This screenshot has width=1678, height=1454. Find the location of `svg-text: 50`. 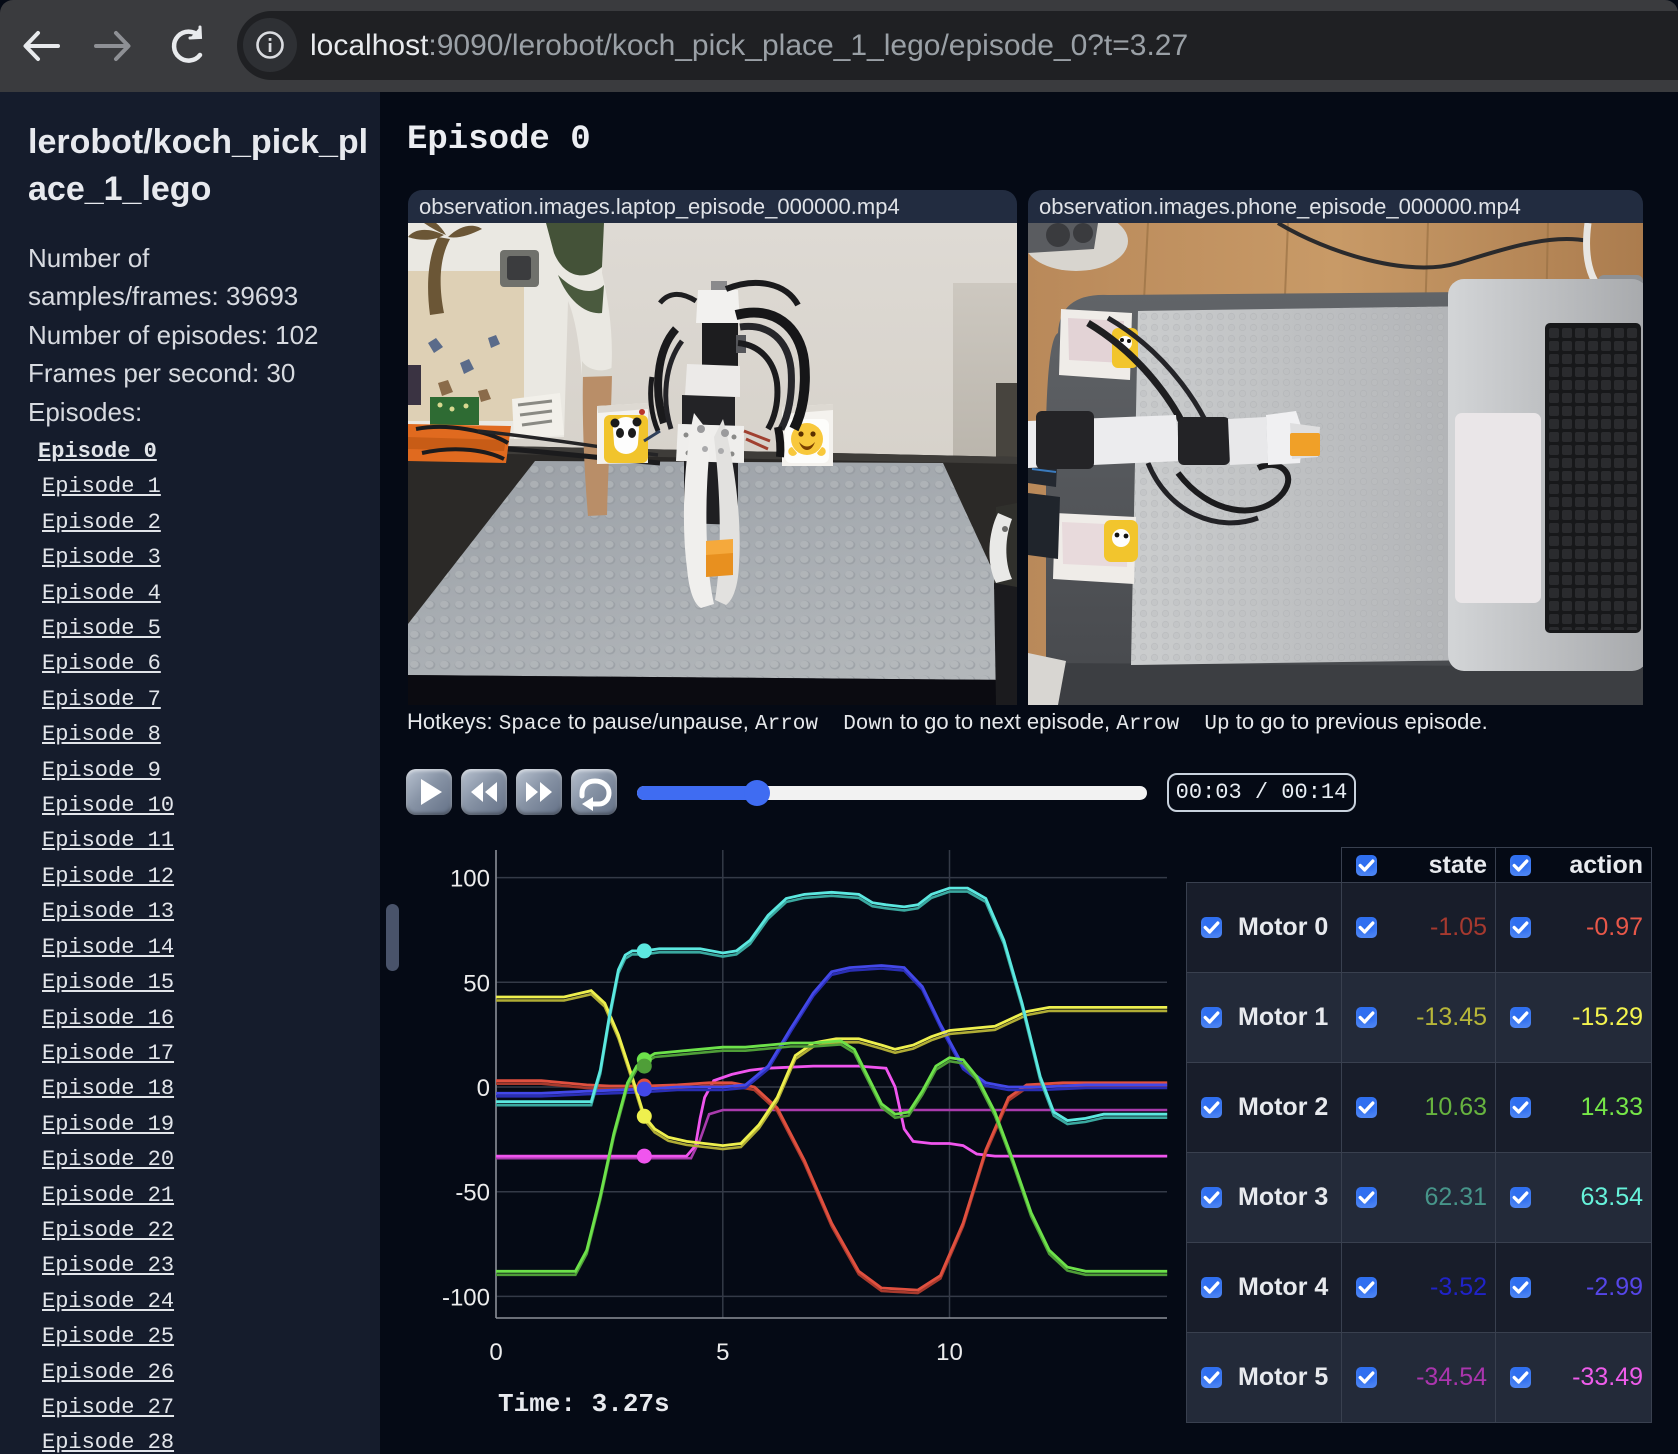

svg-text: 50 is located at coordinates (476, 983).